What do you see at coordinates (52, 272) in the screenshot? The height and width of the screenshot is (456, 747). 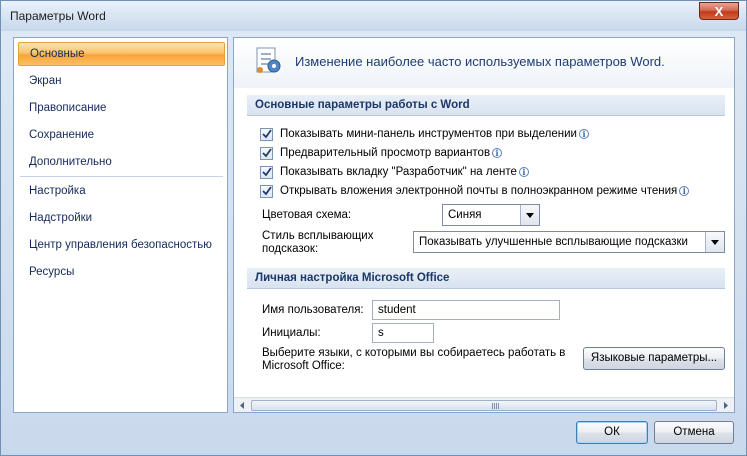 I see `sidebar-item-label: Ресурсы` at bounding box center [52, 272].